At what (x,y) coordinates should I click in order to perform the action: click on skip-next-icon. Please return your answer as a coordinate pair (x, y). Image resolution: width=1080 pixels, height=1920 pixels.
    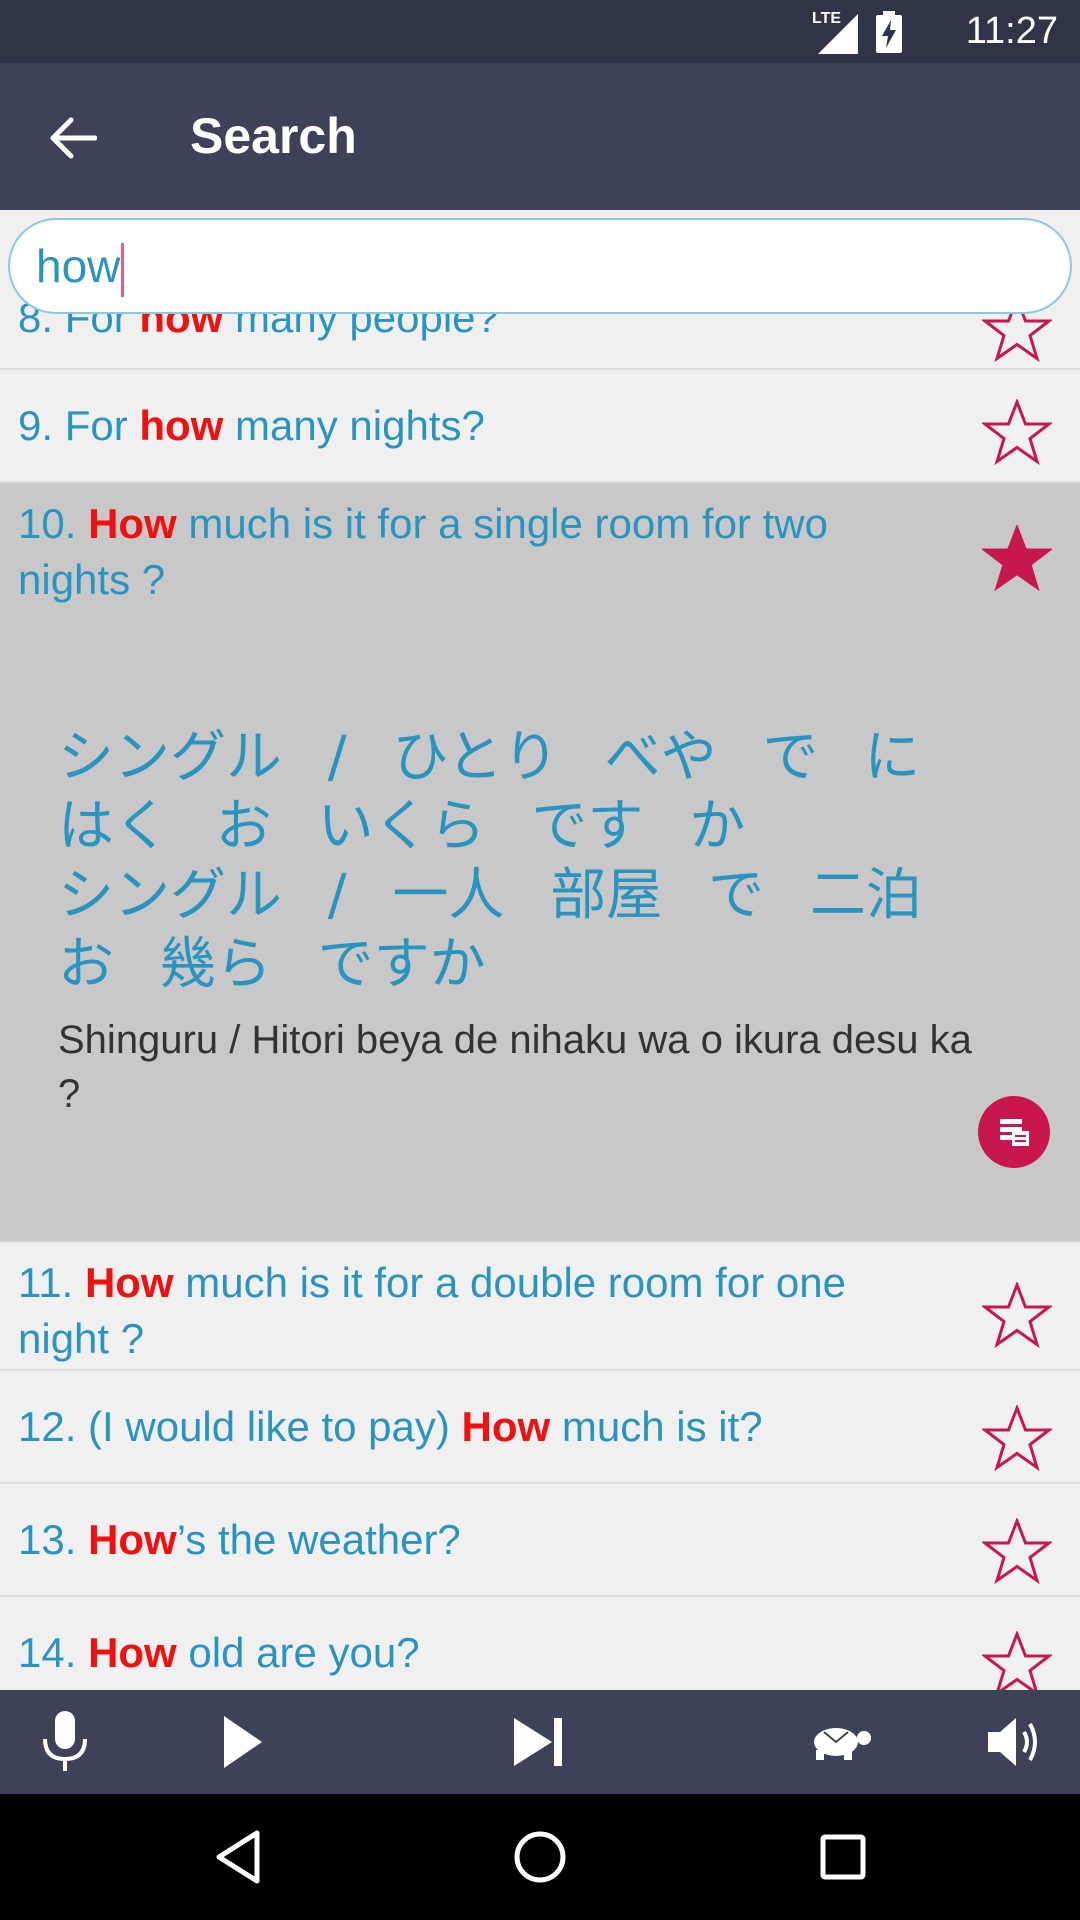
    Looking at the image, I should click on (538, 1742).